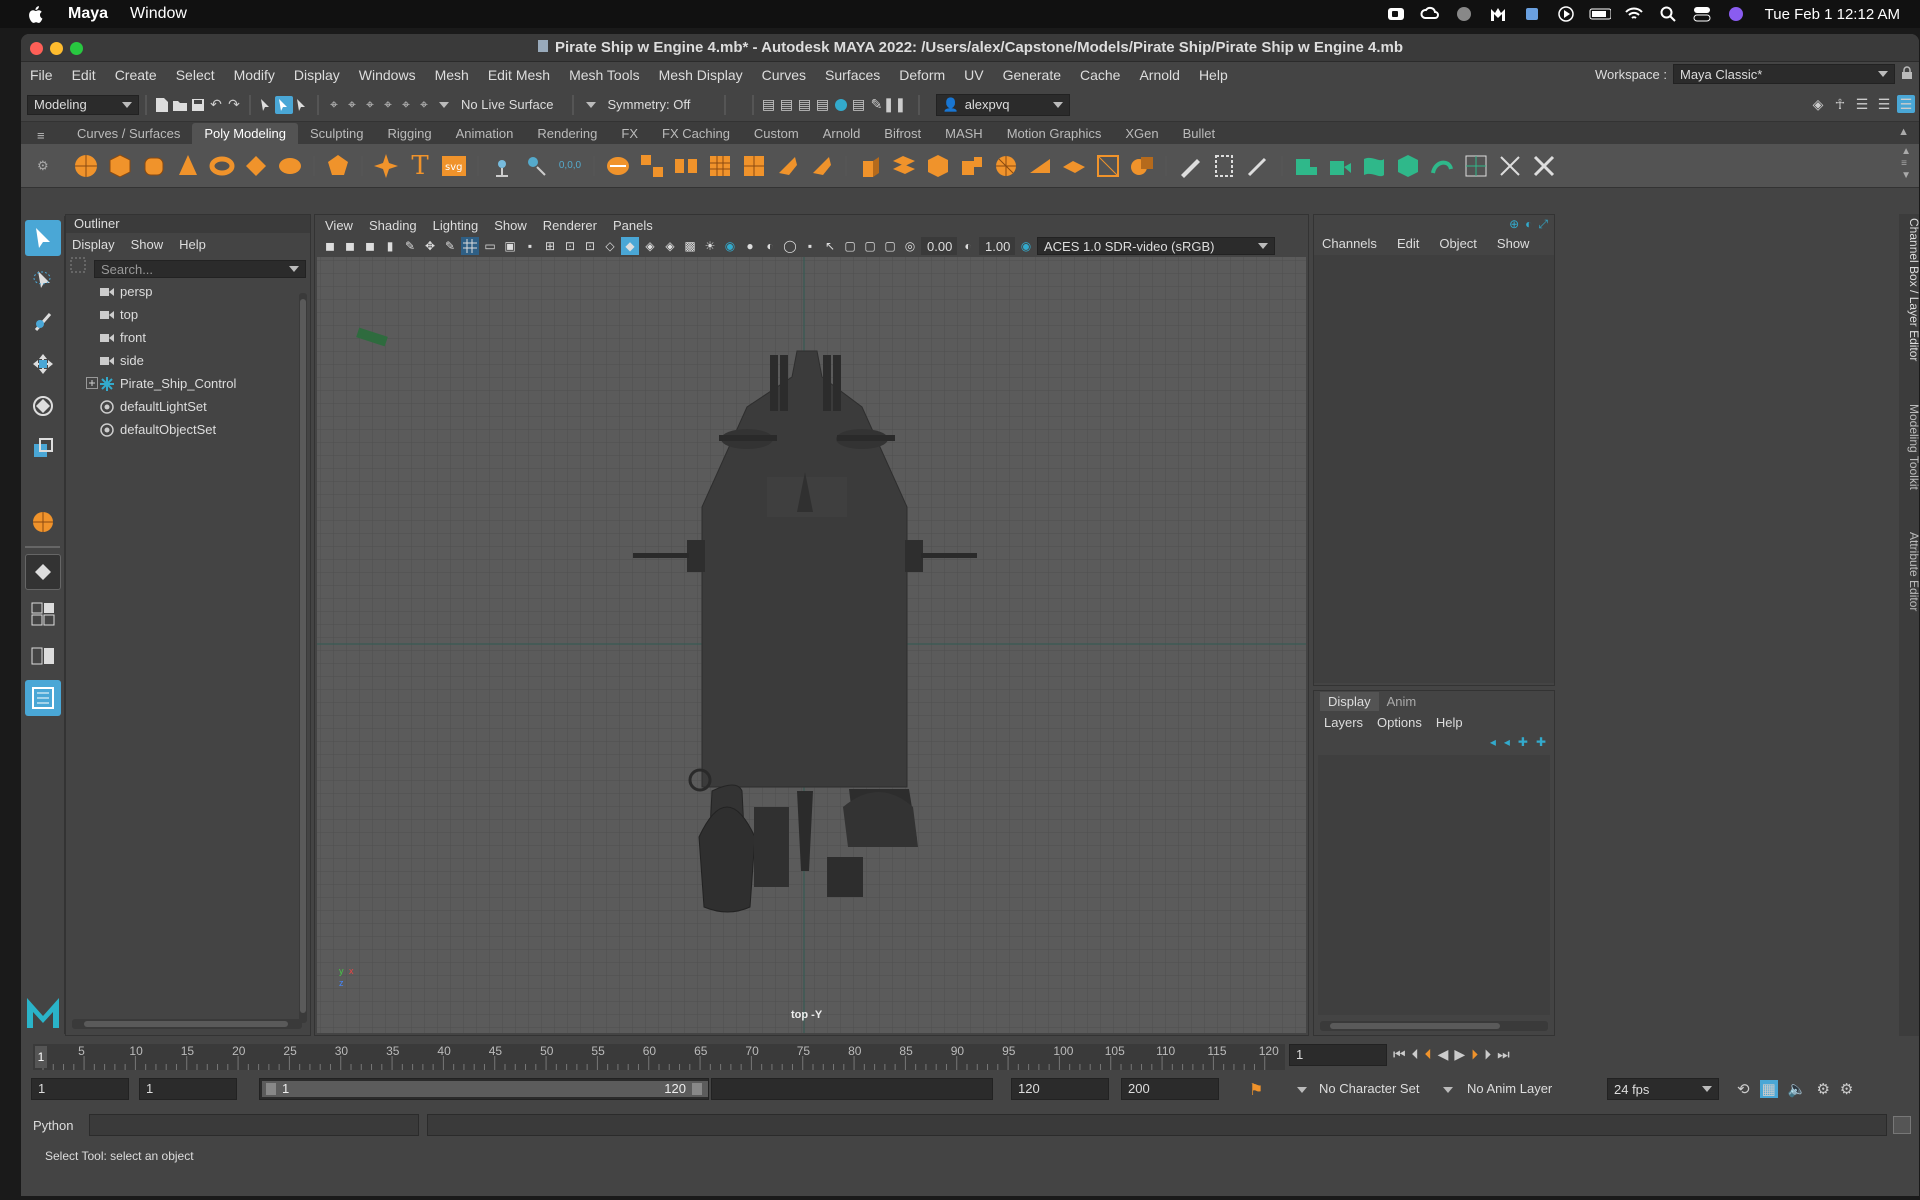 Image resolution: width=1920 pixels, height=1200 pixels. What do you see at coordinates (336, 133) in the screenshot?
I see `shelf-tab-sculpting: Sculpting` at bounding box center [336, 133].